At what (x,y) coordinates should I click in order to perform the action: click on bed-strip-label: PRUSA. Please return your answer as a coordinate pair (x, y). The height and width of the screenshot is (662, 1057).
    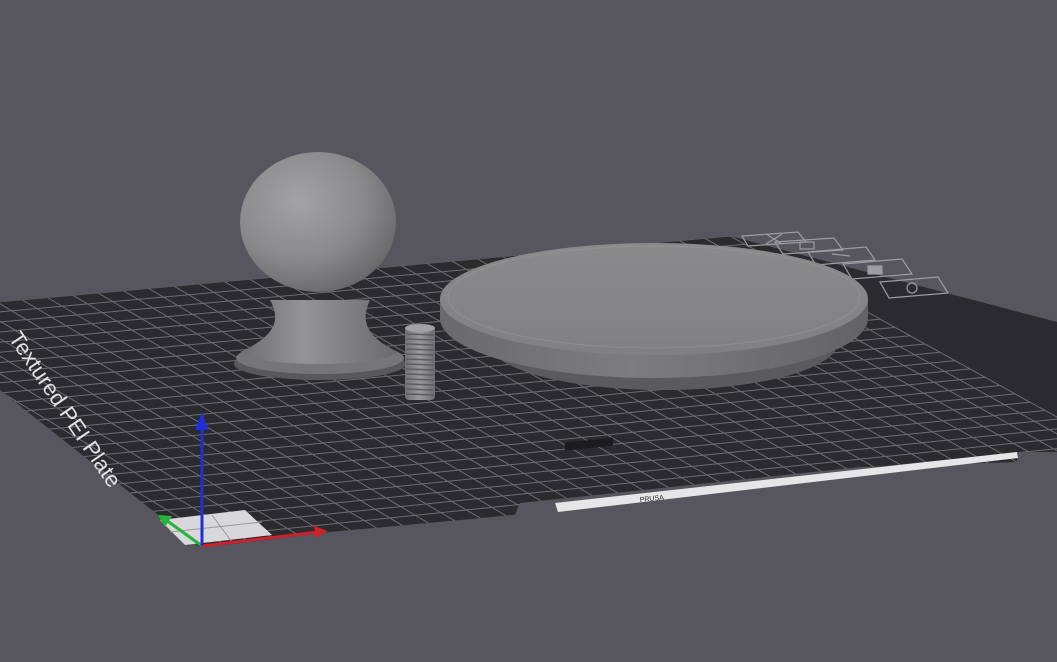
    Looking at the image, I should click on (651, 499).